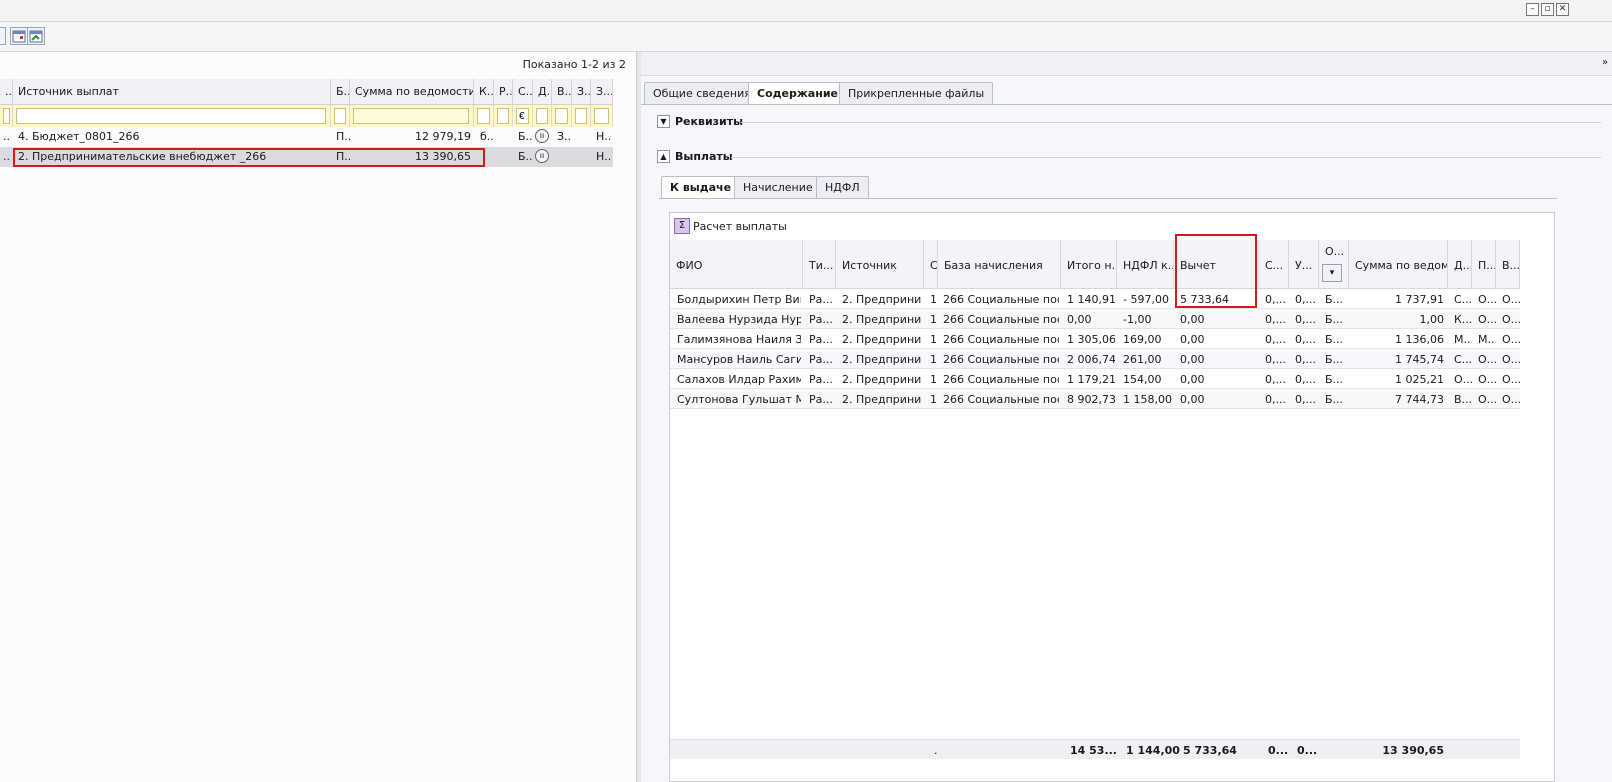 Image resolution: width=1612 pixels, height=782 pixels. What do you see at coordinates (1532, 9) in the screenshot?
I see `minimize-icon: –` at bounding box center [1532, 9].